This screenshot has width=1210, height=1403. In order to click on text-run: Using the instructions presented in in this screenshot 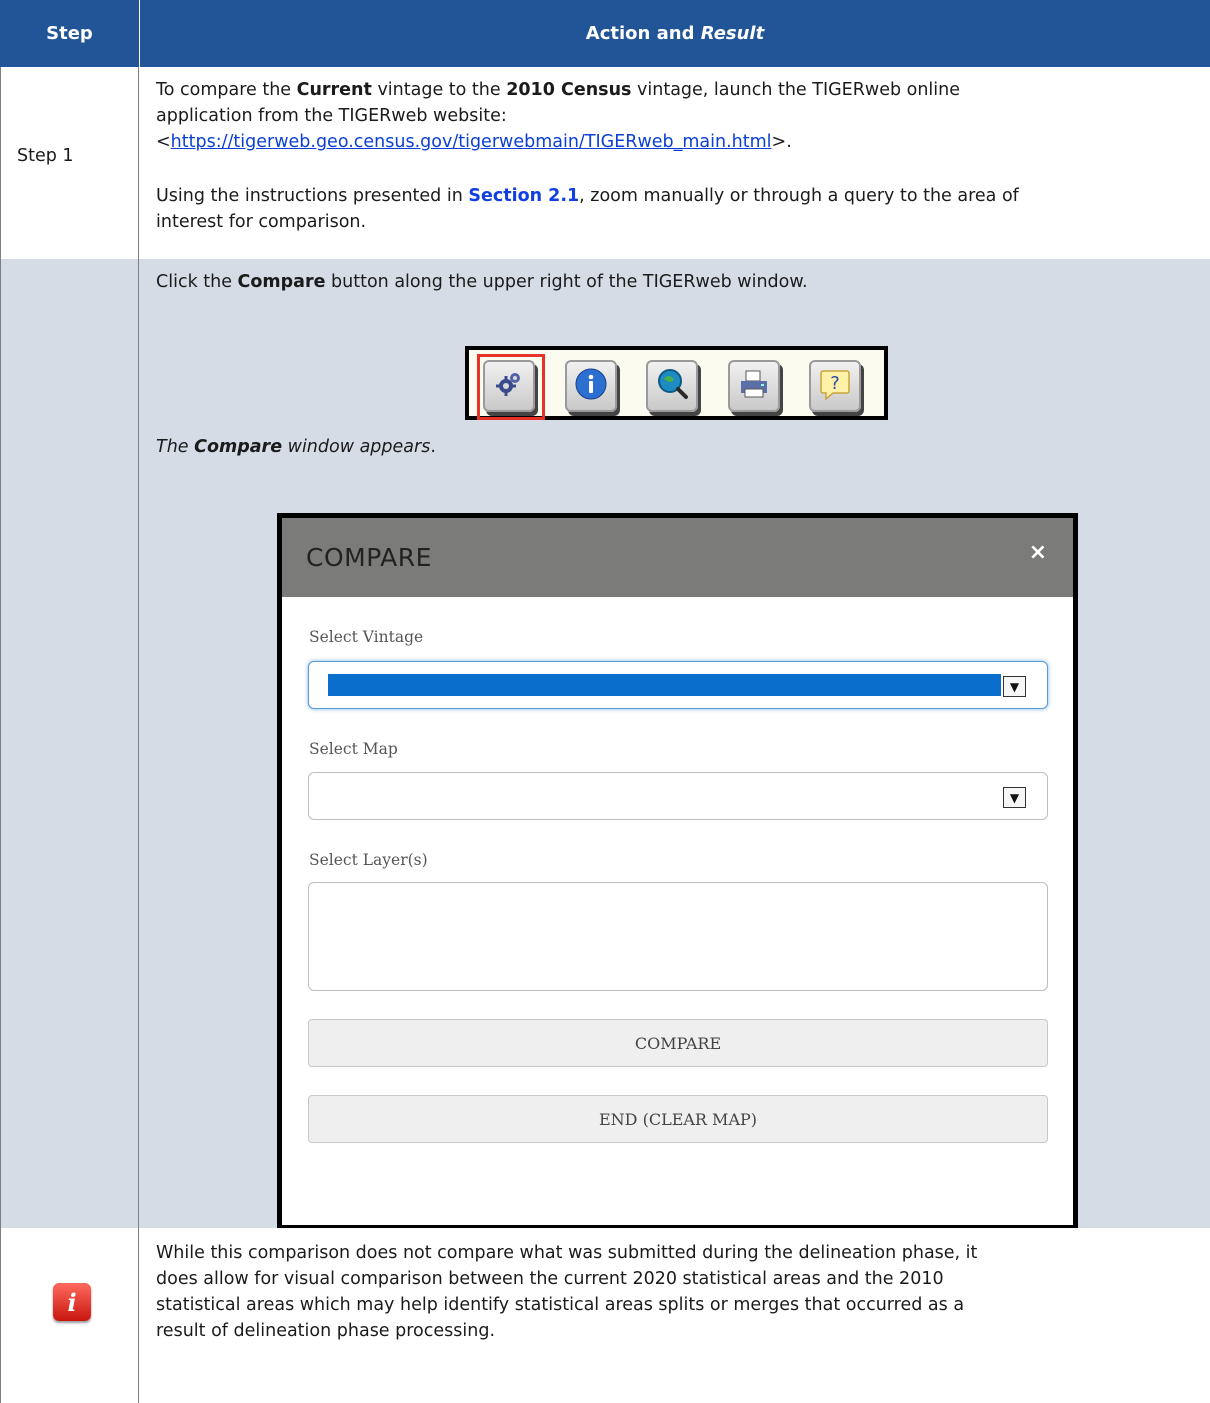, I will do `click(312, 196)`.